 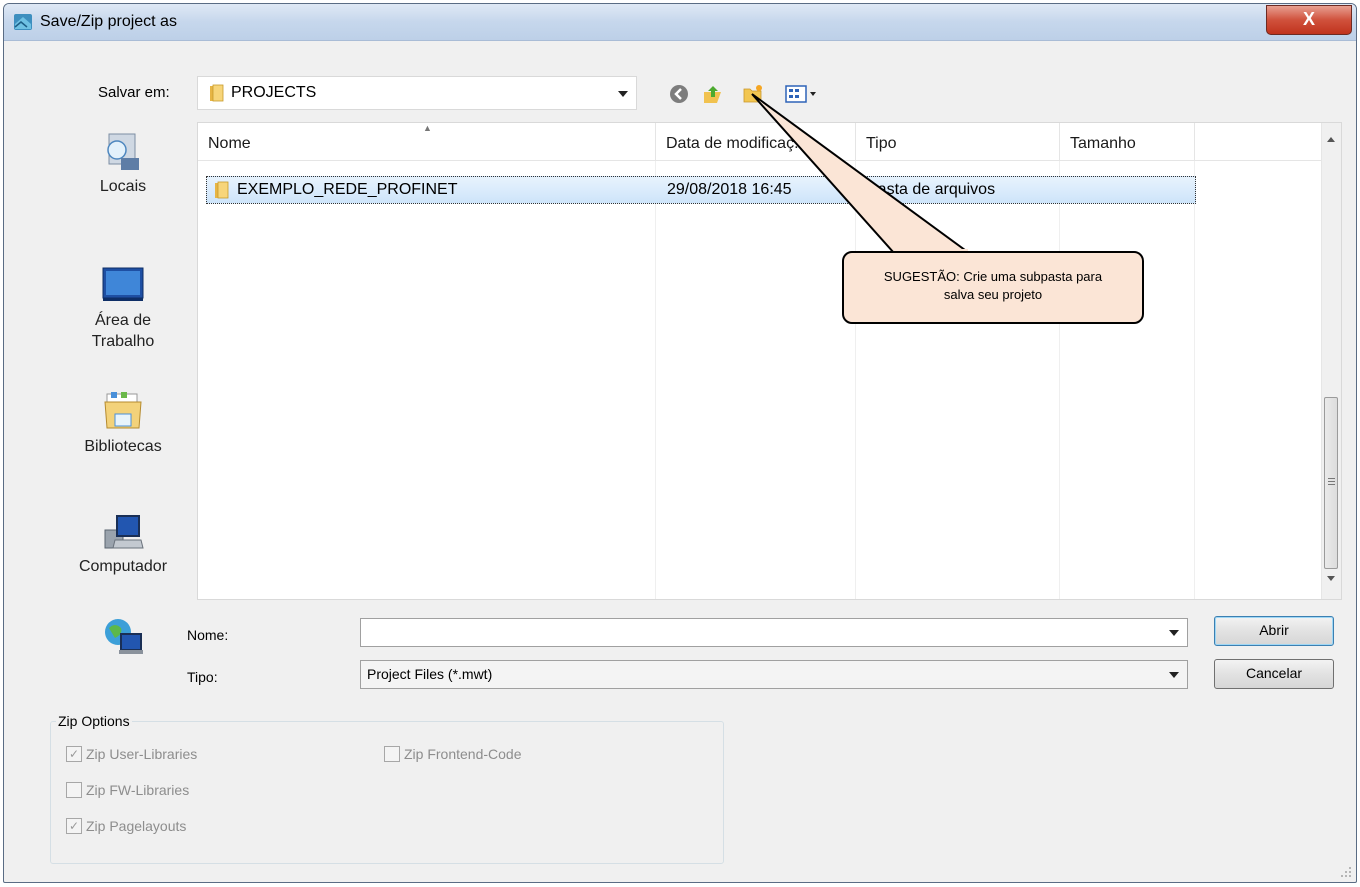 What do you see at coordinates (123, 446) in the screenshot?
I see `place-label-libraries: Bibliotecas` at bounding box center [123, 446].